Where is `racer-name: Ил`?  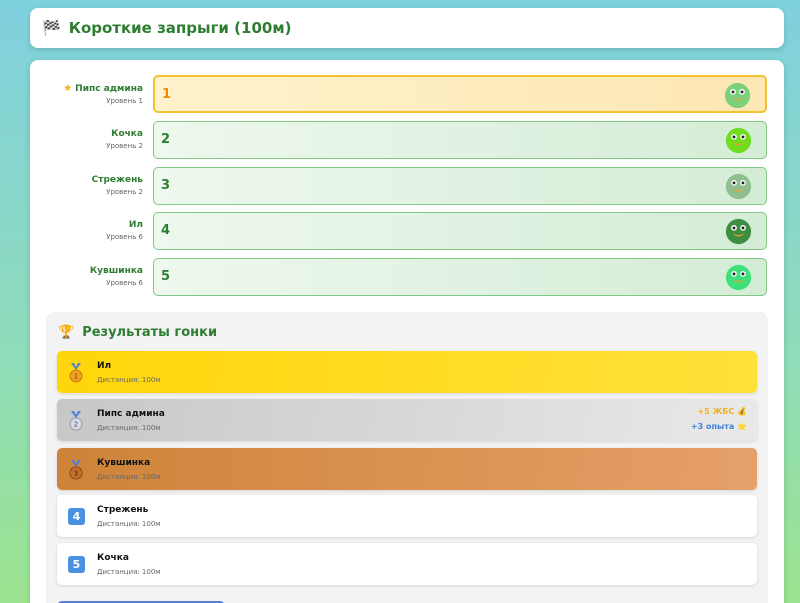 racer-name: Ил is located at coordinates (135, 225).